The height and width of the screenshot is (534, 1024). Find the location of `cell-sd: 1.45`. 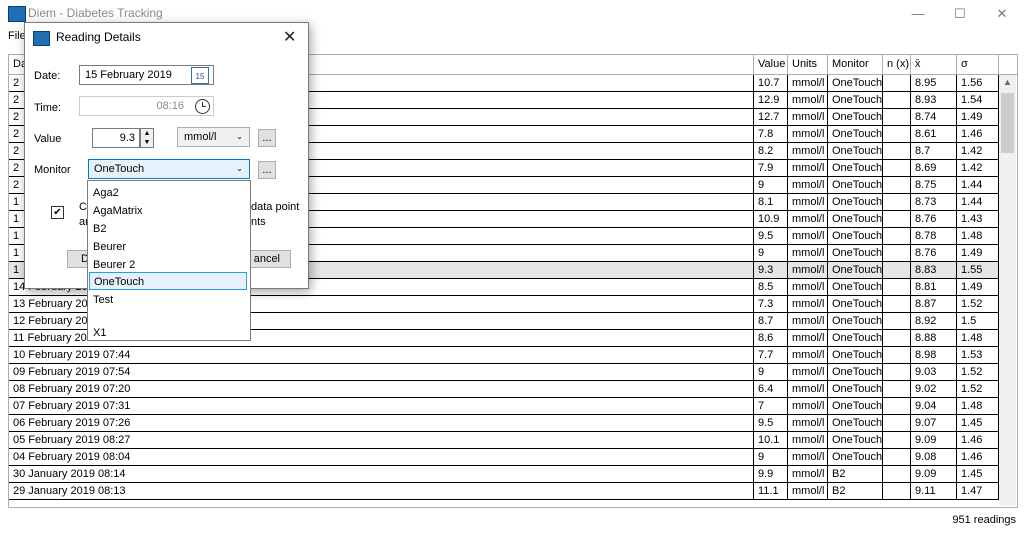

cell-sd: 1.45 is located at coordinates (978, 423).